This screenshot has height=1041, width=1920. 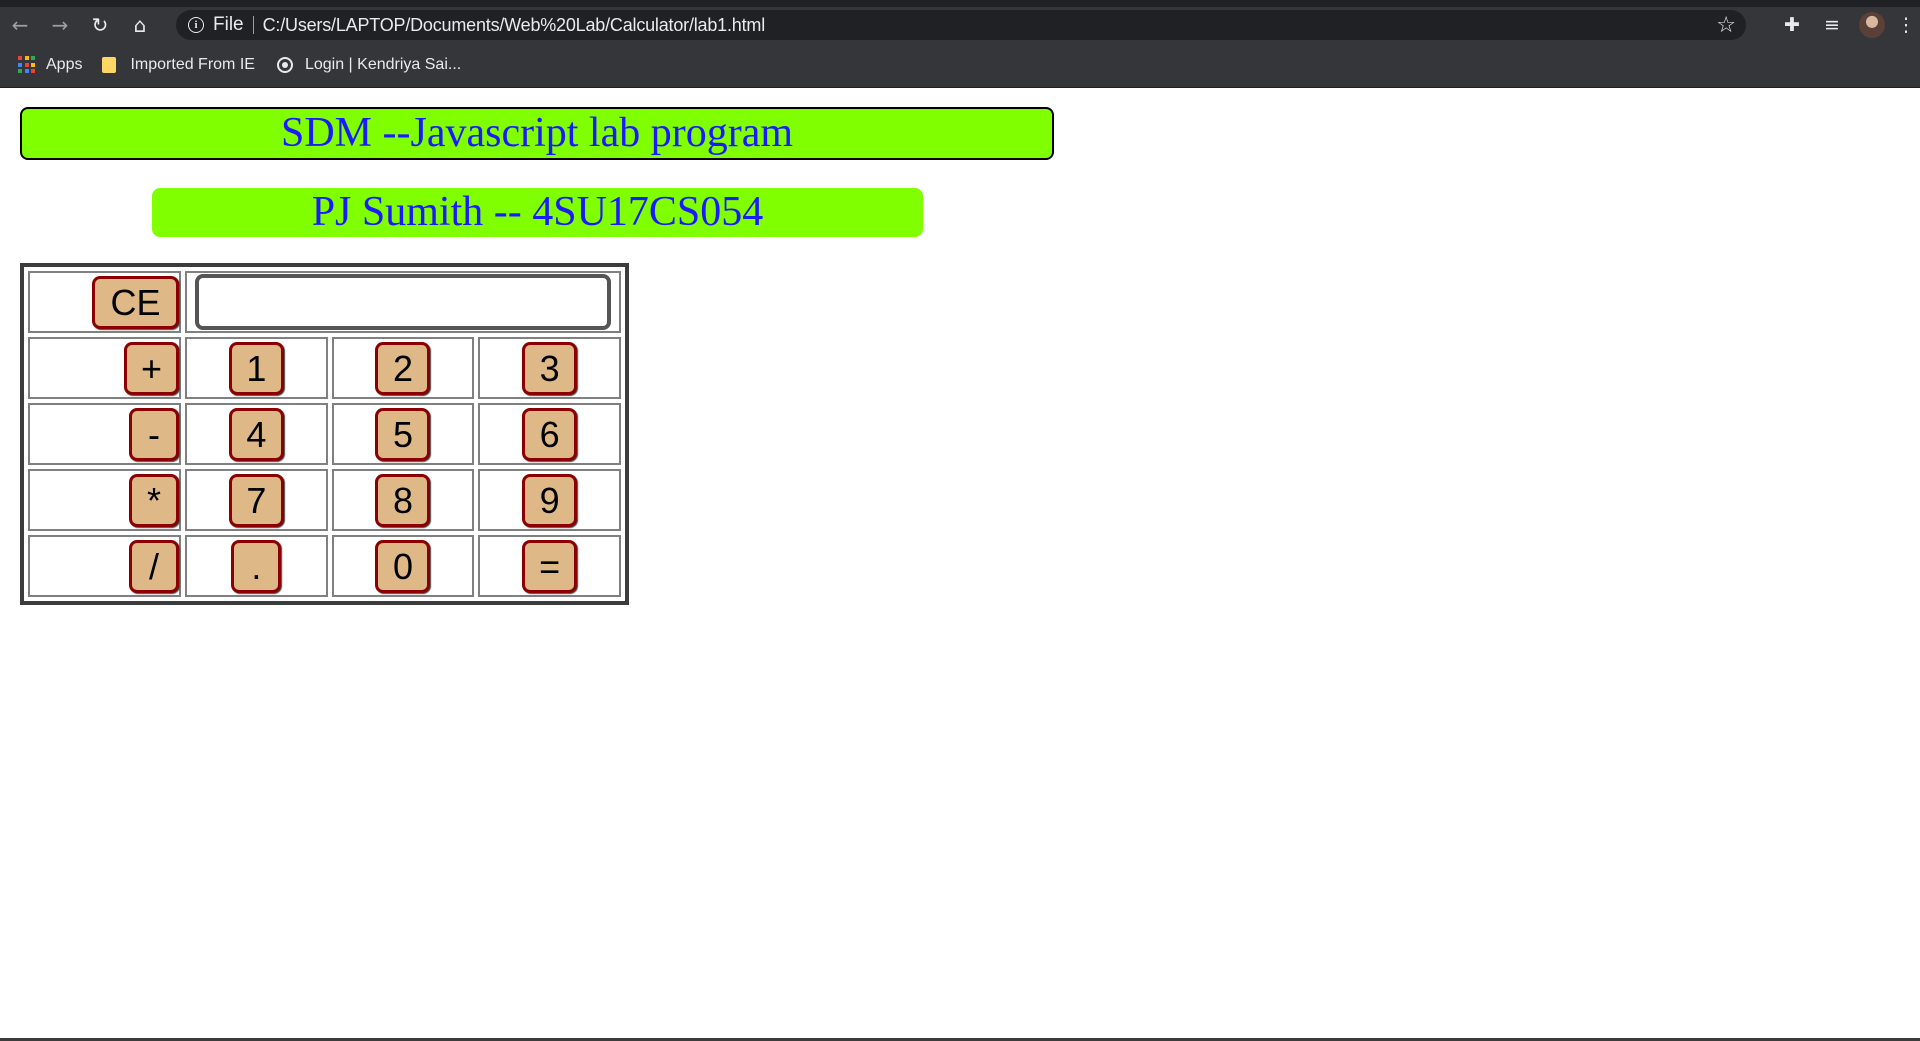 What do you see at coordinates (64, 64) in the screenshot?
I see `bookmark-label: Apps` at bounding box center [64, 64].